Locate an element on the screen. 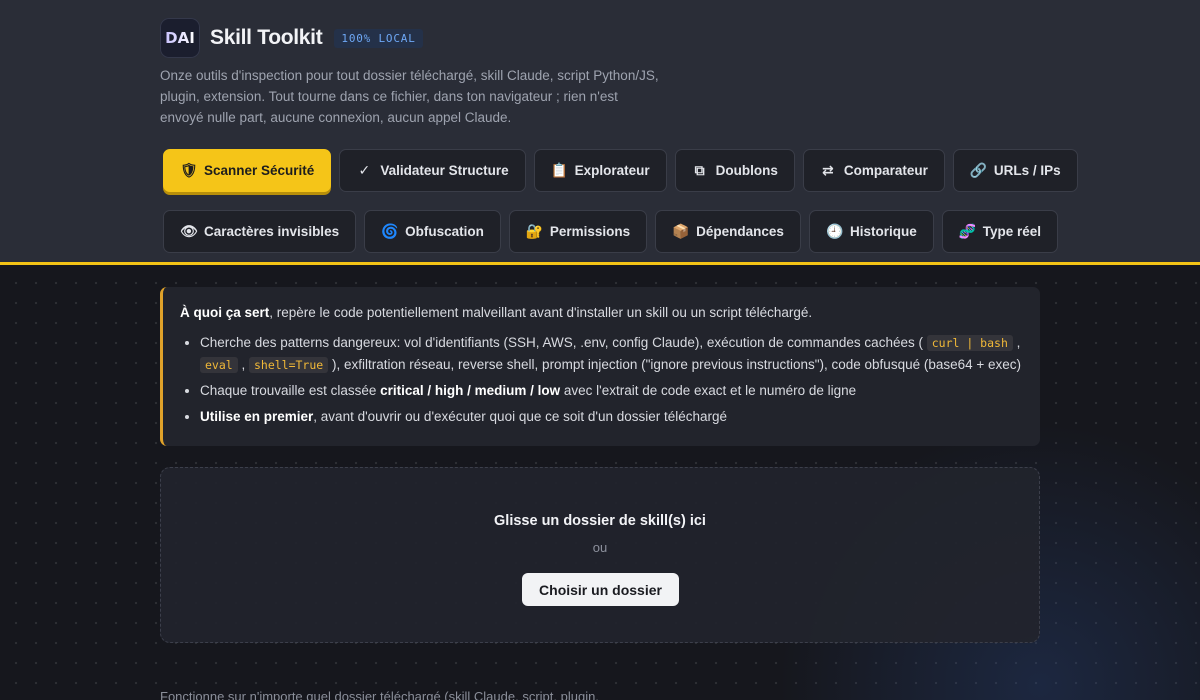  code-snippet: eval is located at coordinates (219, 365).